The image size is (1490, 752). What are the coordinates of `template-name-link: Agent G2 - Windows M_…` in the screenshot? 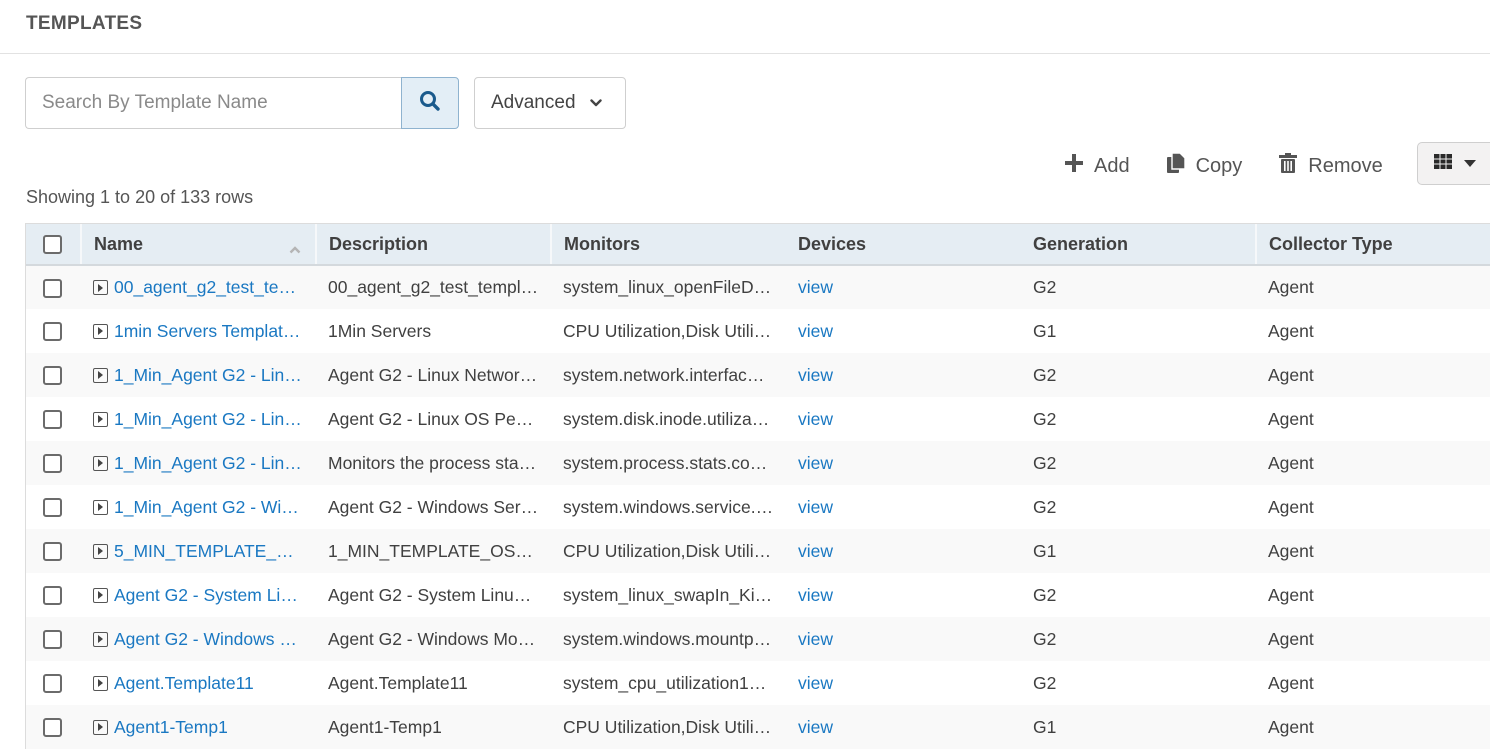 It's located at (209, 639).